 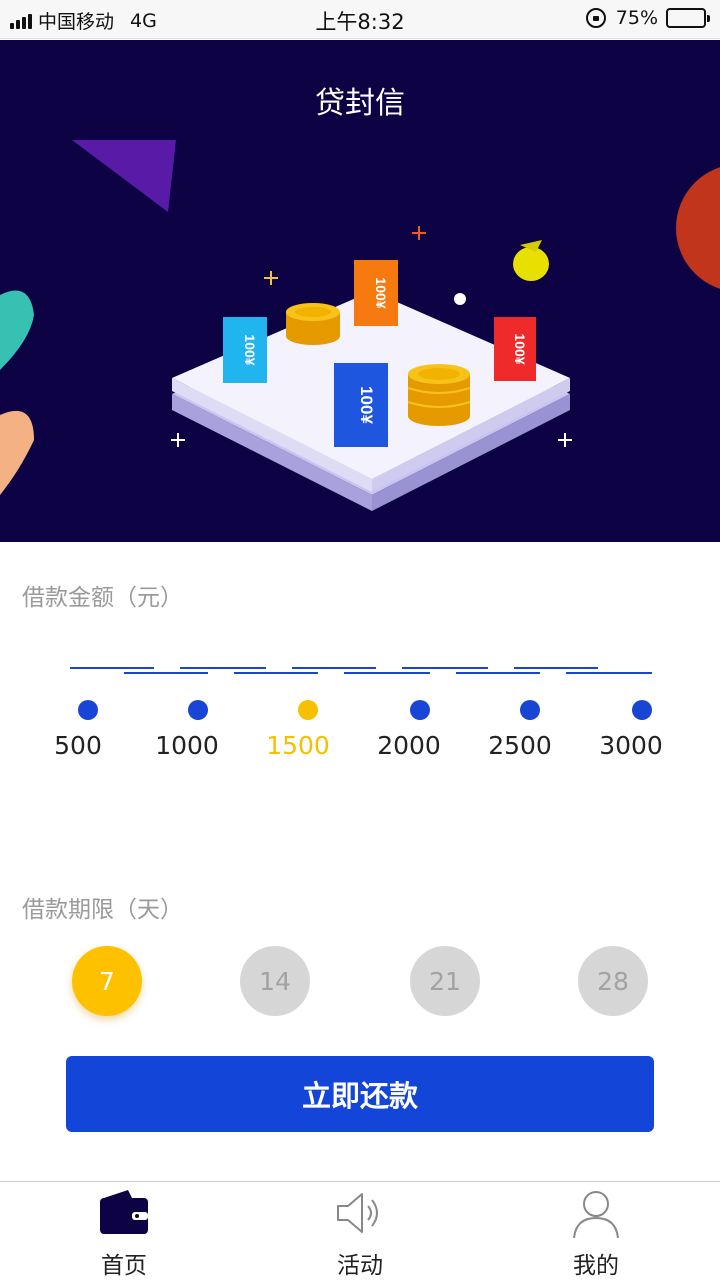 I want to click on user-icon, so click(x=596, y=1215).